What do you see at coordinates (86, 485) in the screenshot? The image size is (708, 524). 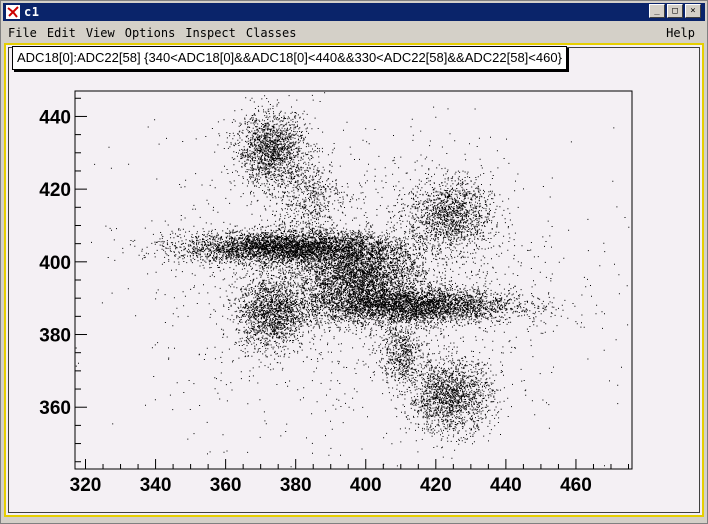 I see `x-tick-label: 320` at bounding box center [86, 485].